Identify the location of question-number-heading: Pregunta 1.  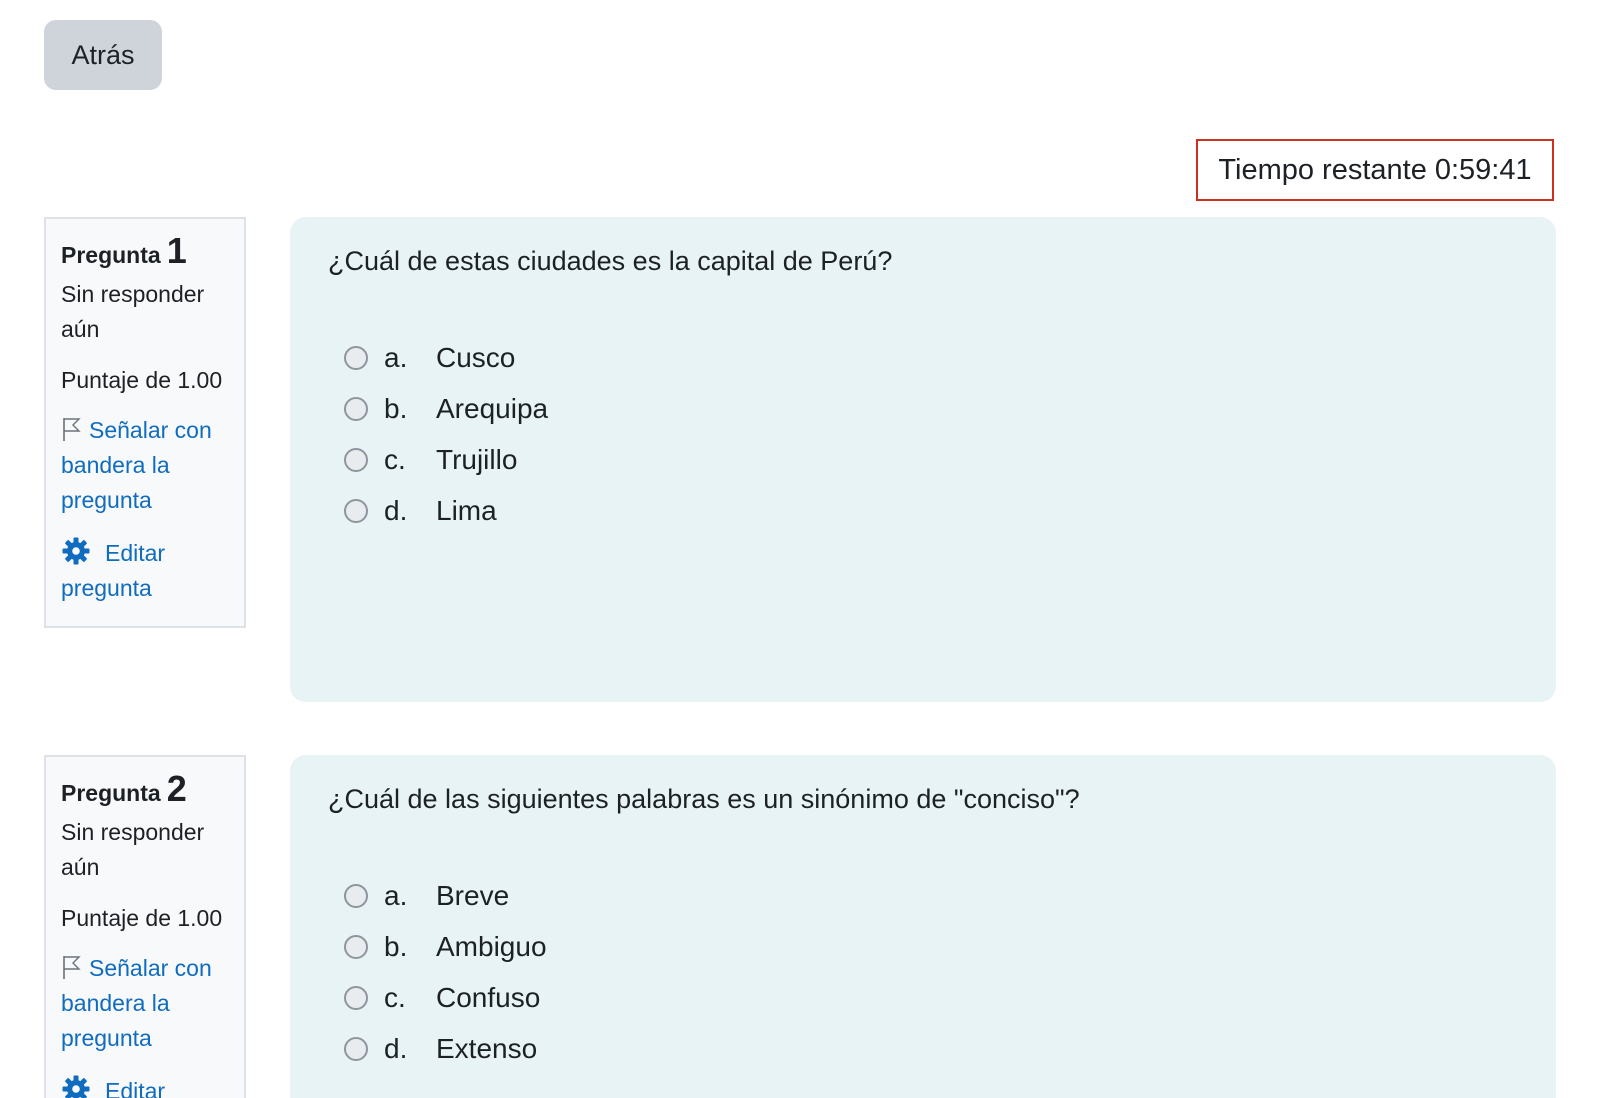
(152, 254).